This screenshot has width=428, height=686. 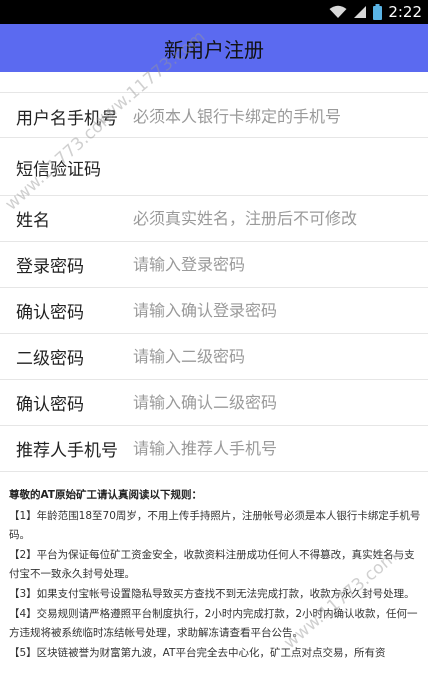 What do you see at coordinates (273, 167) in the screenshot?
I see `sms-code-input` at bounding box center [273, 167].